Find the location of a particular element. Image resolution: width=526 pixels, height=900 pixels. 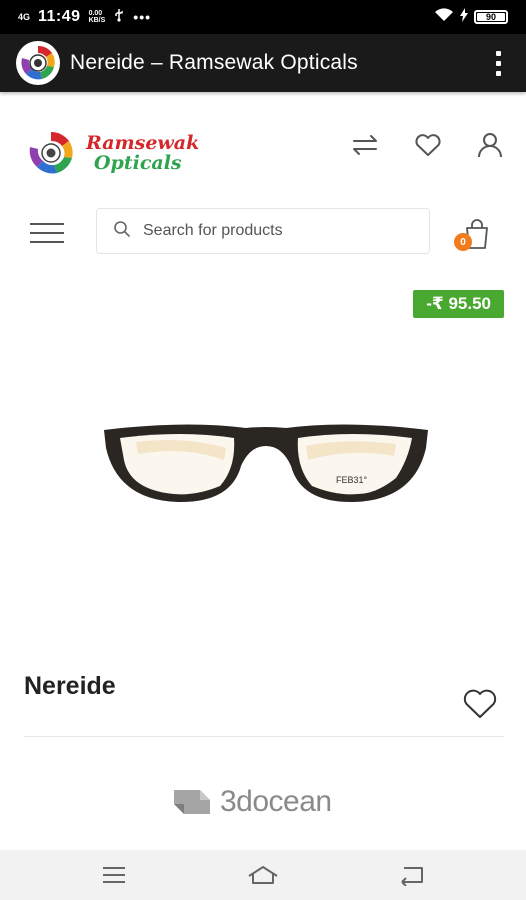

search-icon is located at coordinates (122, 231).